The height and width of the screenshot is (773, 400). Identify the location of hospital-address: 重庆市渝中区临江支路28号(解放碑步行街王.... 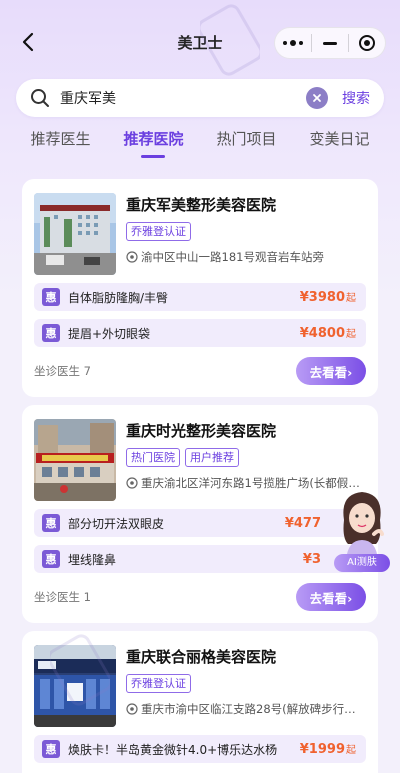
(253, 709).